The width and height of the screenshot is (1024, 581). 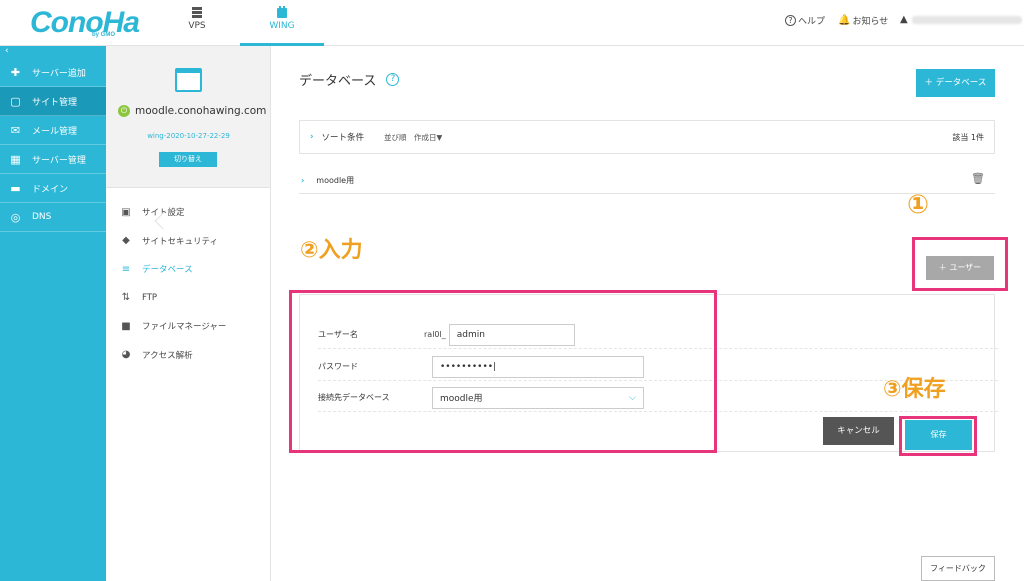 I want to click on switch-button: 切り替え, so click(x=188, y=159).